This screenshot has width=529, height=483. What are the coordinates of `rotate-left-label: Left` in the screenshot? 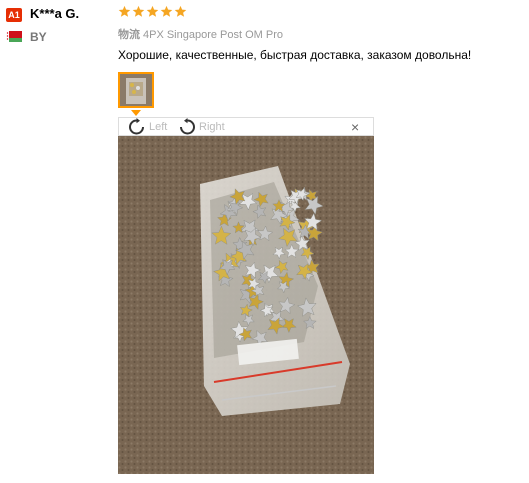 It's located at (158, 127).